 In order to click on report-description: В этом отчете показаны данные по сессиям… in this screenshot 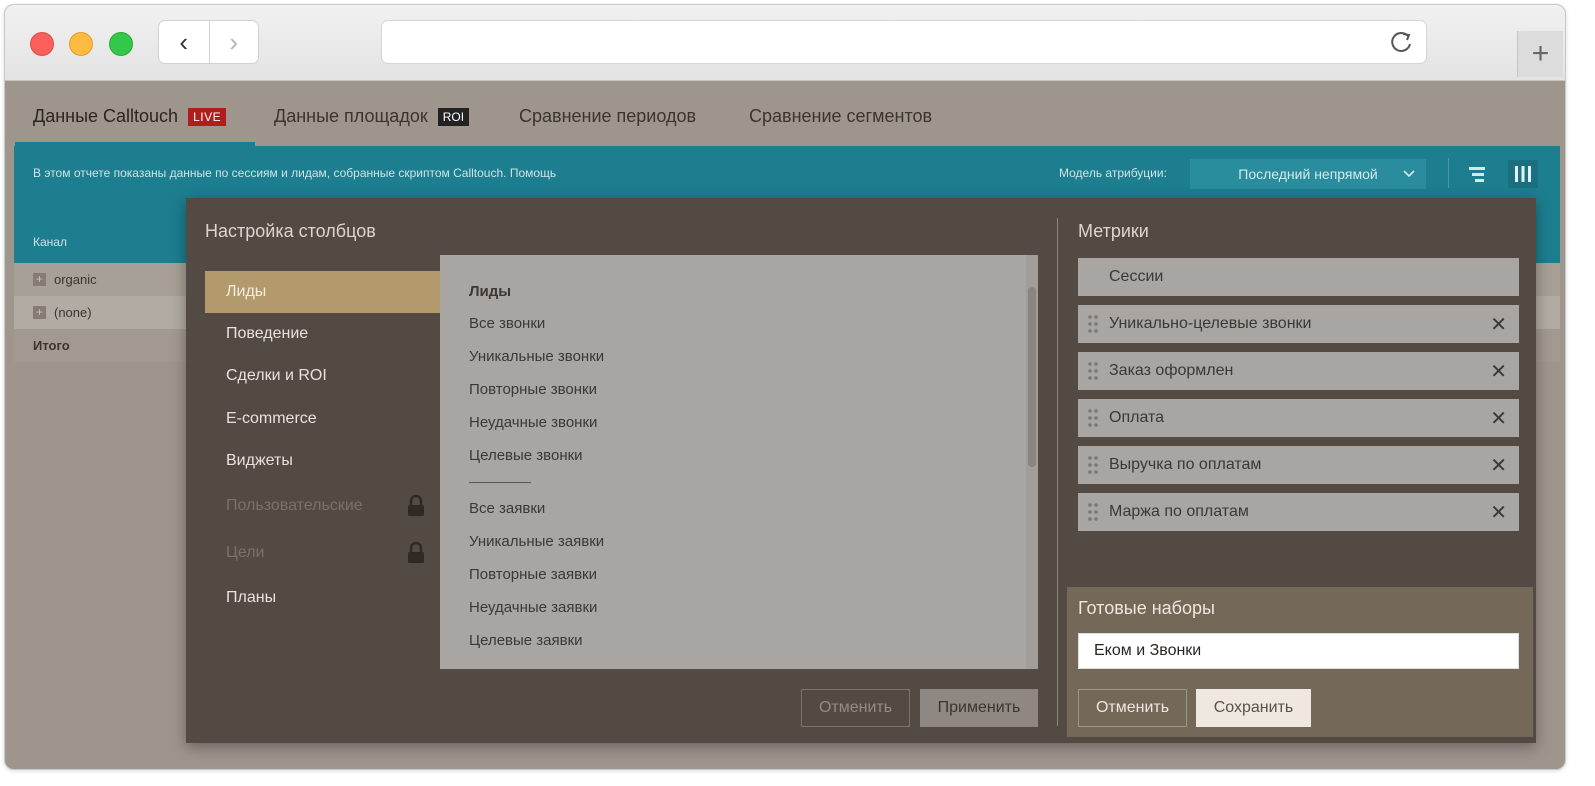, I will do `click(295, 173)`.